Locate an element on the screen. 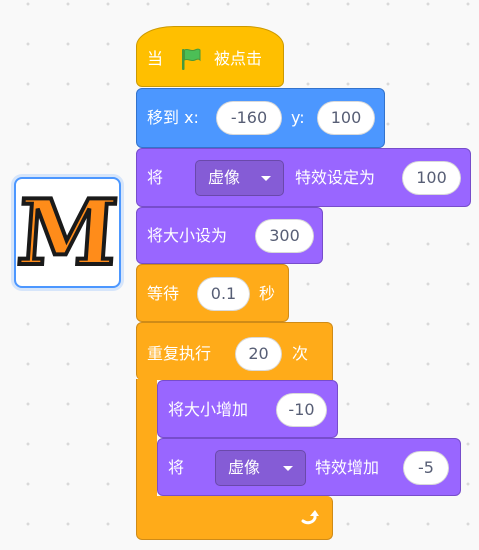 Image resolution: width=479 pixels, height=550 pixels. goto-xy-block: 移到 x: -160 y: 100 is located at coordinates (260, 118).